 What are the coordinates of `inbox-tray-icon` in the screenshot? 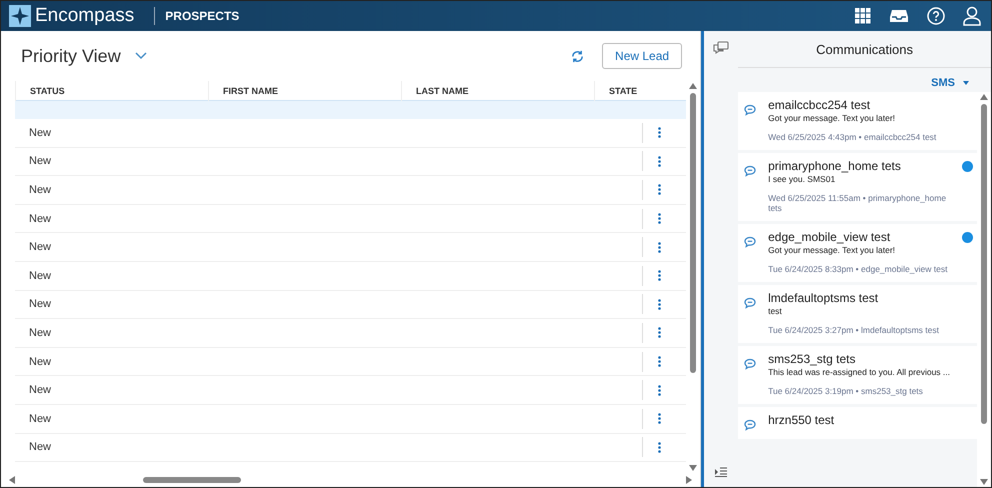 It's located at (899, 16).